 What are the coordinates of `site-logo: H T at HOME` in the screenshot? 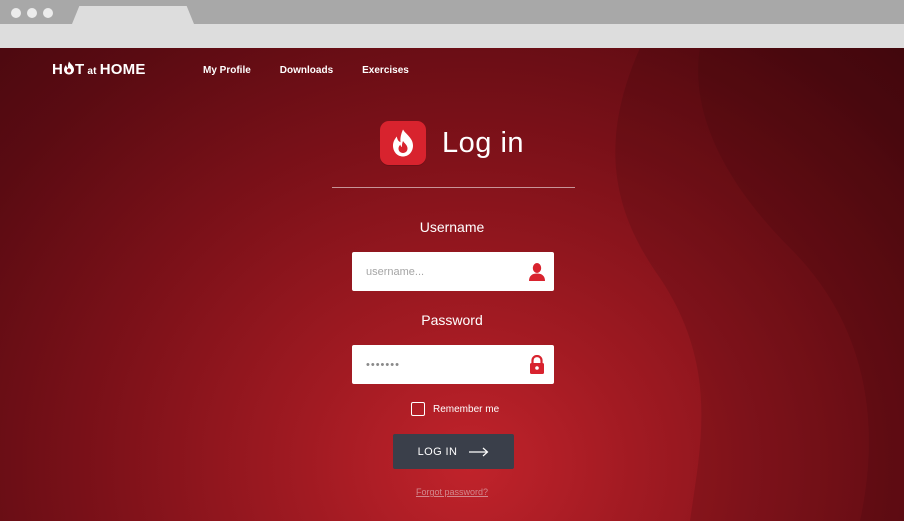 It's located at (99, 69).